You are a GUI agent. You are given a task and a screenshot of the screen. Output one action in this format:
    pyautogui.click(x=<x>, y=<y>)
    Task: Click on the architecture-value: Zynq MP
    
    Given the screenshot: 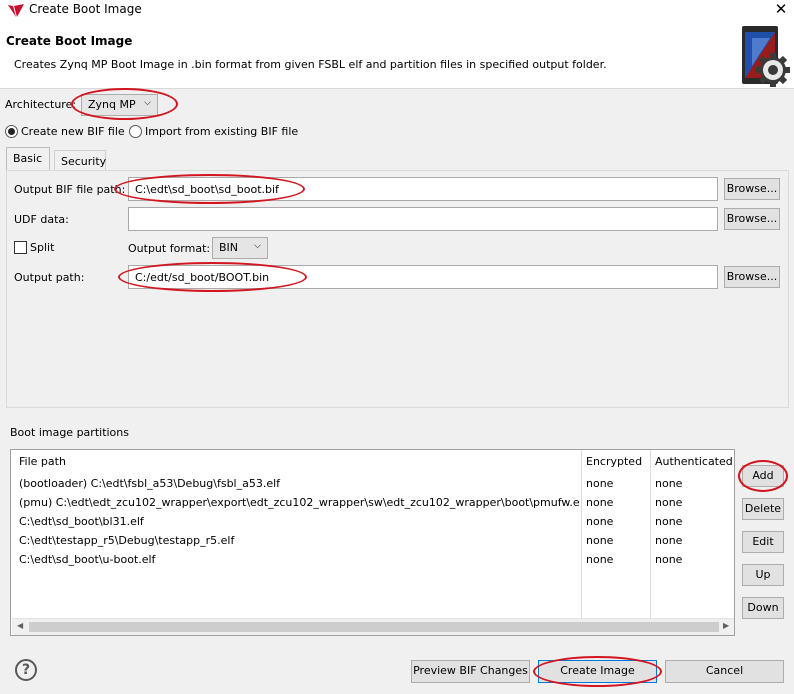 What is the action you would take?
    pyautogui.click(x=112, y=104)
    